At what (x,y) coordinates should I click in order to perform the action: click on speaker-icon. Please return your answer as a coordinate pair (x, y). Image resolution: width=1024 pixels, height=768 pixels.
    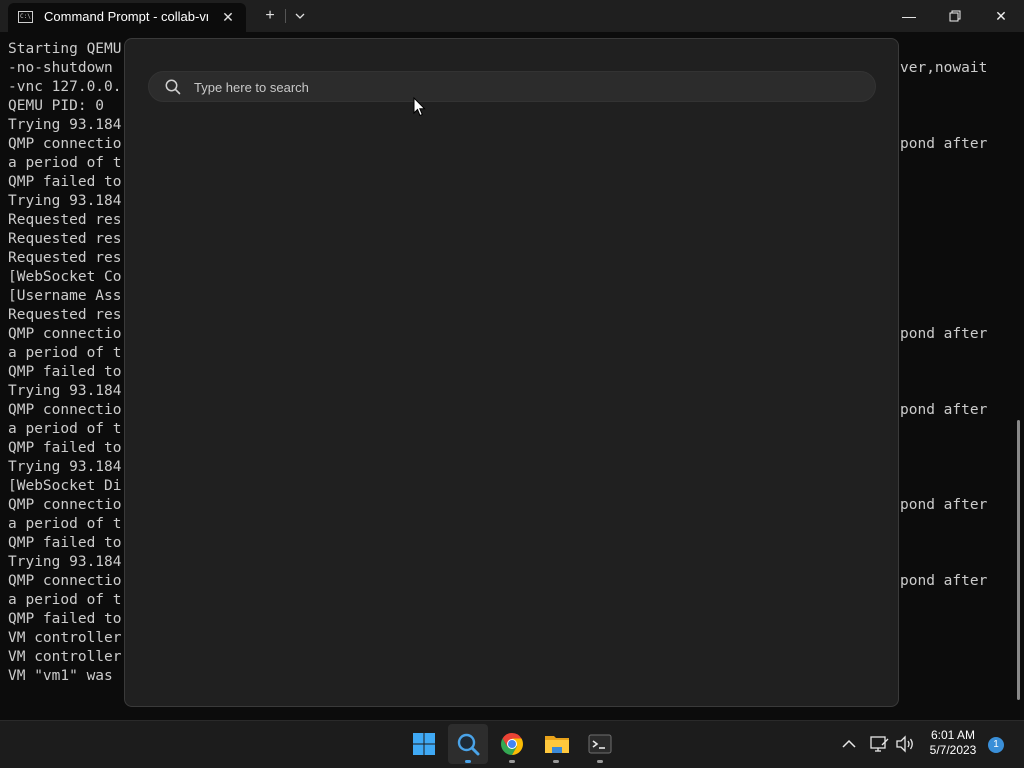
    Looking at the image, I should click on (904, 744).